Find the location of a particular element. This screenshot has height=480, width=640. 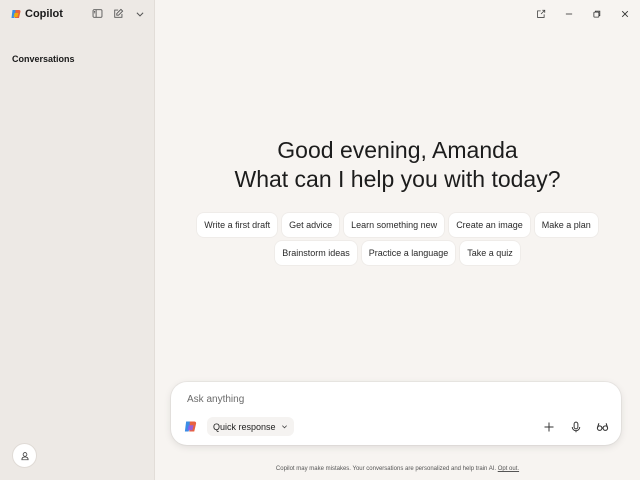

sidebar-tools is located at coordinates (118, 13).